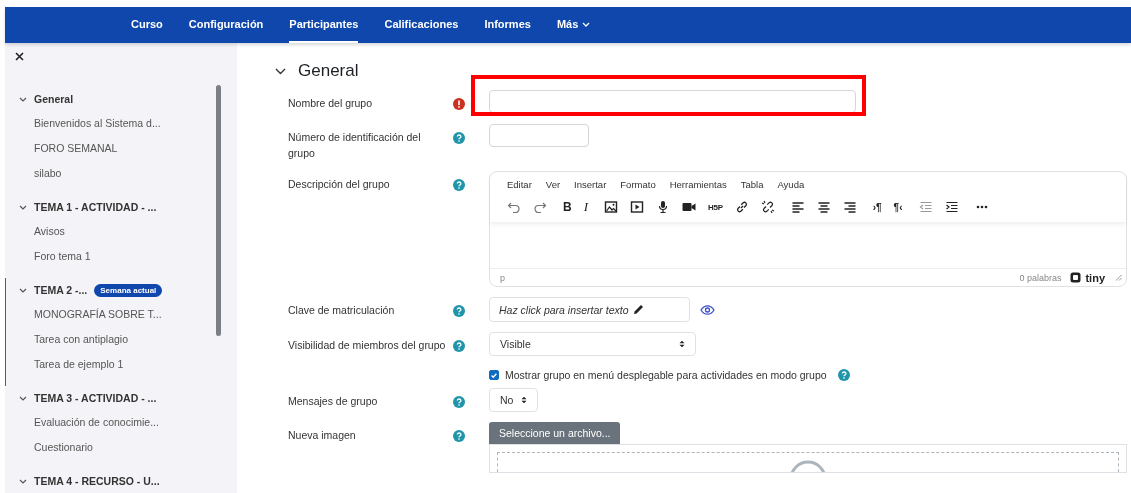 The width and height of the screenshot is (1131, 493). Describe the element at coordinates (226, 25) in the screenshot. I see `nav-tab: Configuración` at that location.